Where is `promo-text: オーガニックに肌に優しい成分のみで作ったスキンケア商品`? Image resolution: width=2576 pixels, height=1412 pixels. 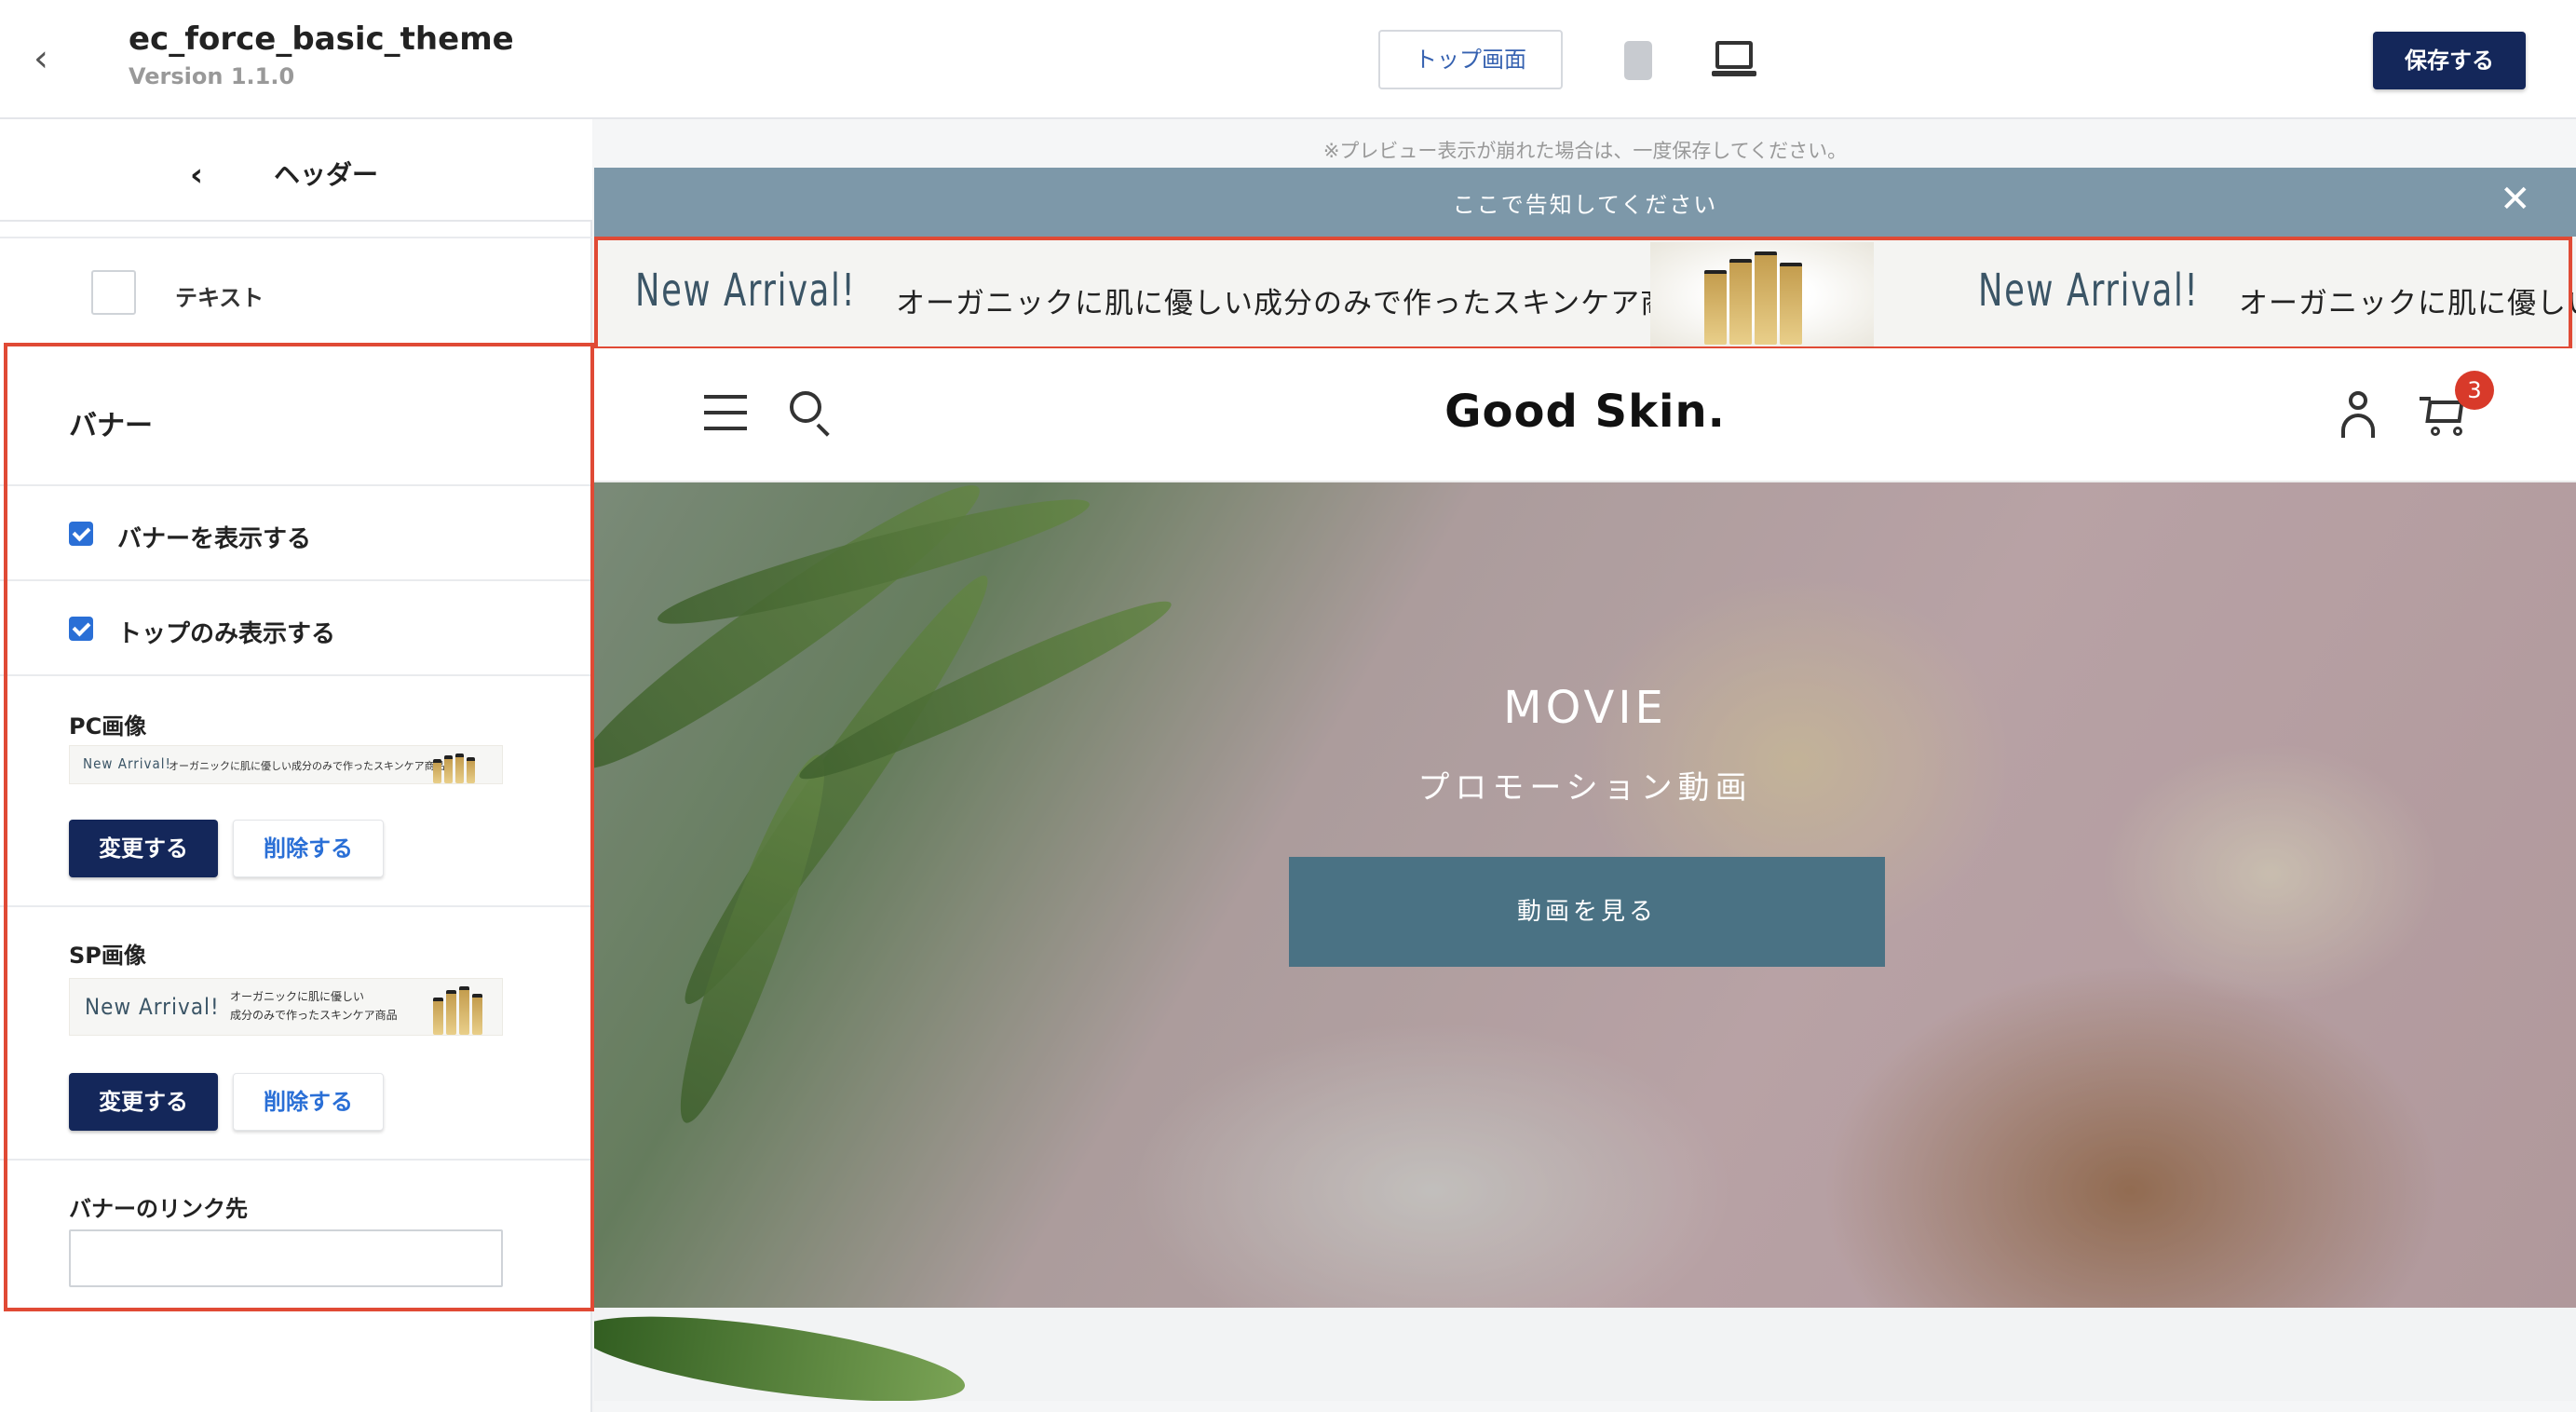
promo-text: オーガニックに肌に優しい成分のみで作ったスキンケア商品 is located at coordinates (1298, 303).